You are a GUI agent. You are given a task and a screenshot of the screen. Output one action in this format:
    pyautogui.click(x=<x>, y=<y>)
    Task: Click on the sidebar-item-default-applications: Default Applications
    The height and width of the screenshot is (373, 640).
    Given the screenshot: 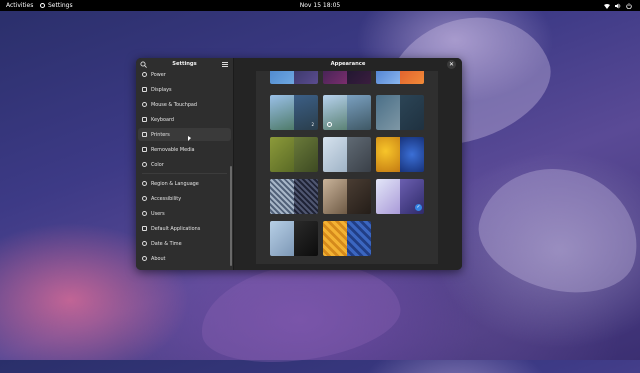 What is the action you would take?
    pyautogui.click(x=184, y=228)
    